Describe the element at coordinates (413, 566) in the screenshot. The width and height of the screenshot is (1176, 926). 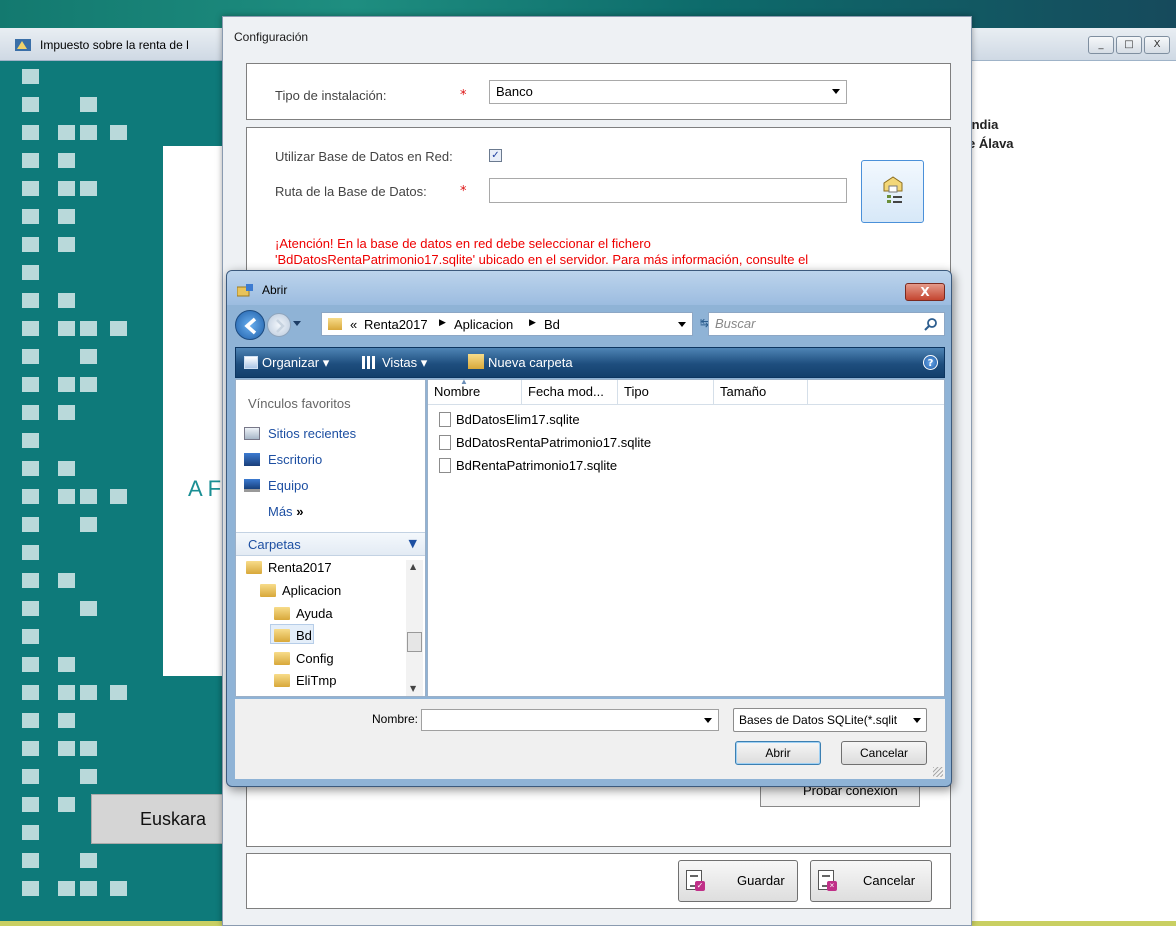
I see `scroll-up-icon: ▲` at that location.